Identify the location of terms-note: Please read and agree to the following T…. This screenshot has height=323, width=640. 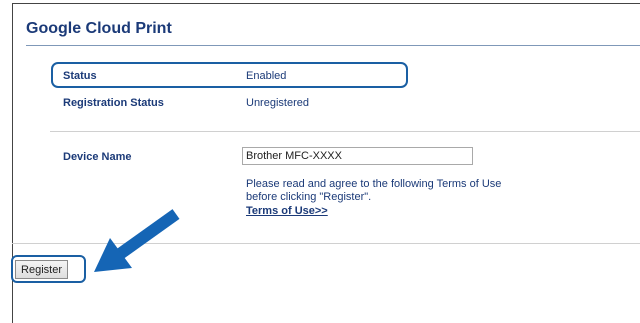
(396, 191).